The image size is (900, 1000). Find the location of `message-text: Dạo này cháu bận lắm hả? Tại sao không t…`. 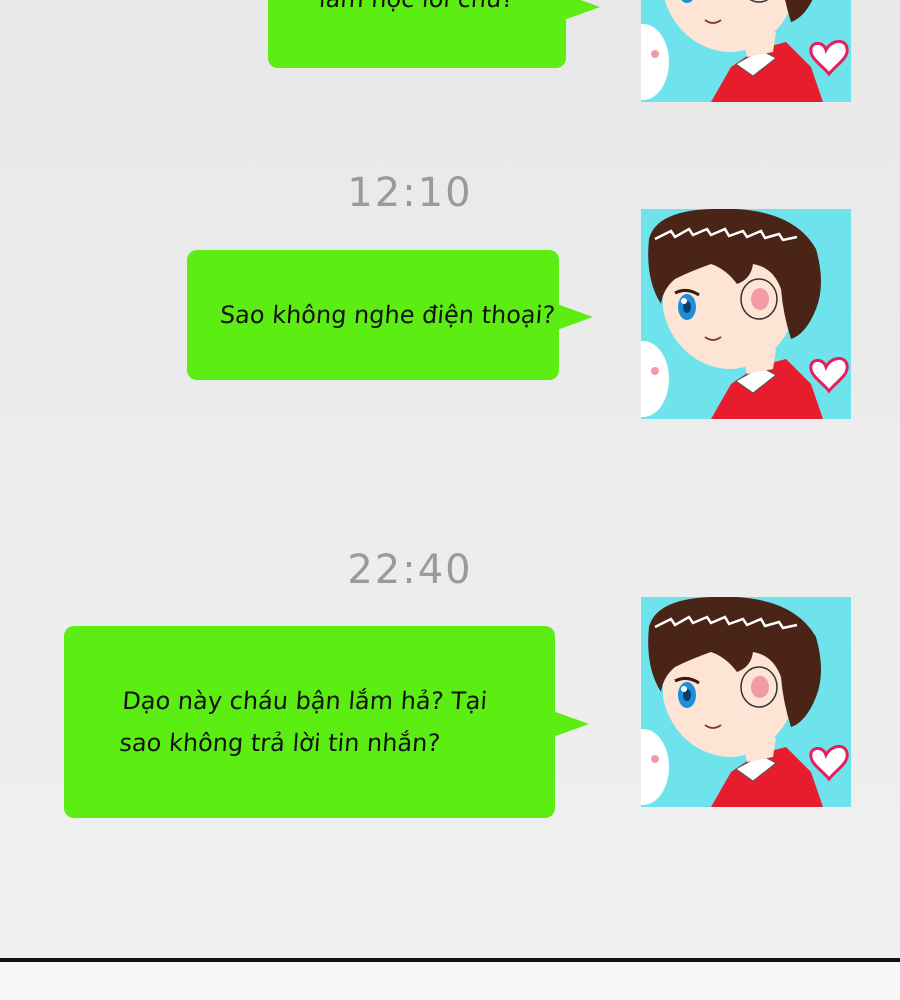

message-text: Dạo này cháu bận lắm hả? Tại sao không t… is located at coordinates (303, 722).